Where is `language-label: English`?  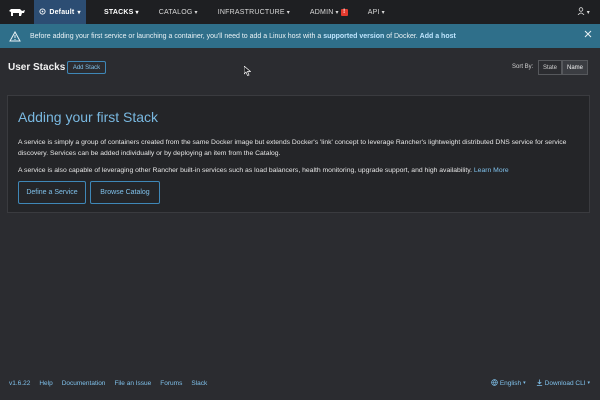
language-label: English is located at coordinates (510, 383).